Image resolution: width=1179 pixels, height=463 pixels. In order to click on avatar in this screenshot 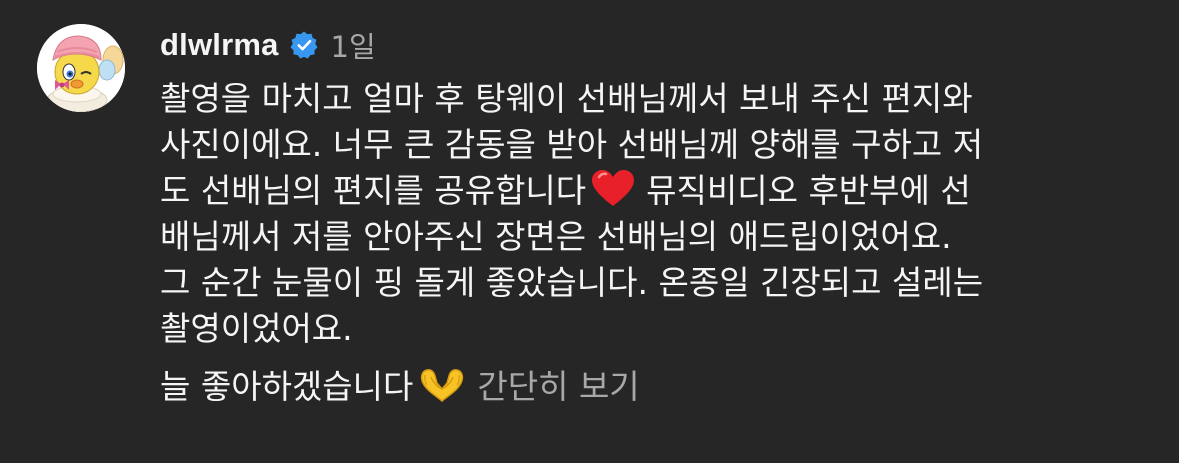, I will do `click(81, 68)`.